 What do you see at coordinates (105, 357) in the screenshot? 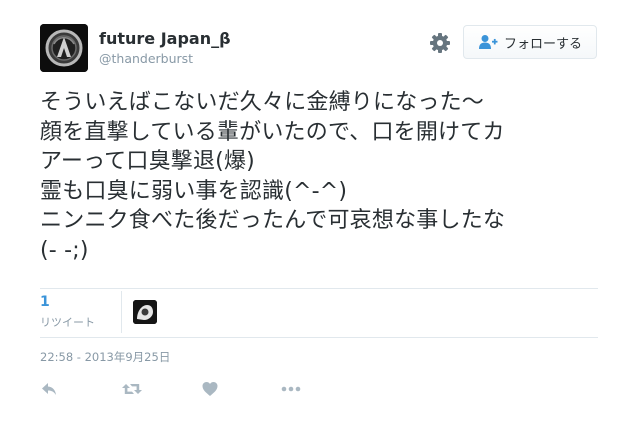
I see `tweet-timestamp: 22:58 - 2013年9月25日` at bounding box center [105, 357].